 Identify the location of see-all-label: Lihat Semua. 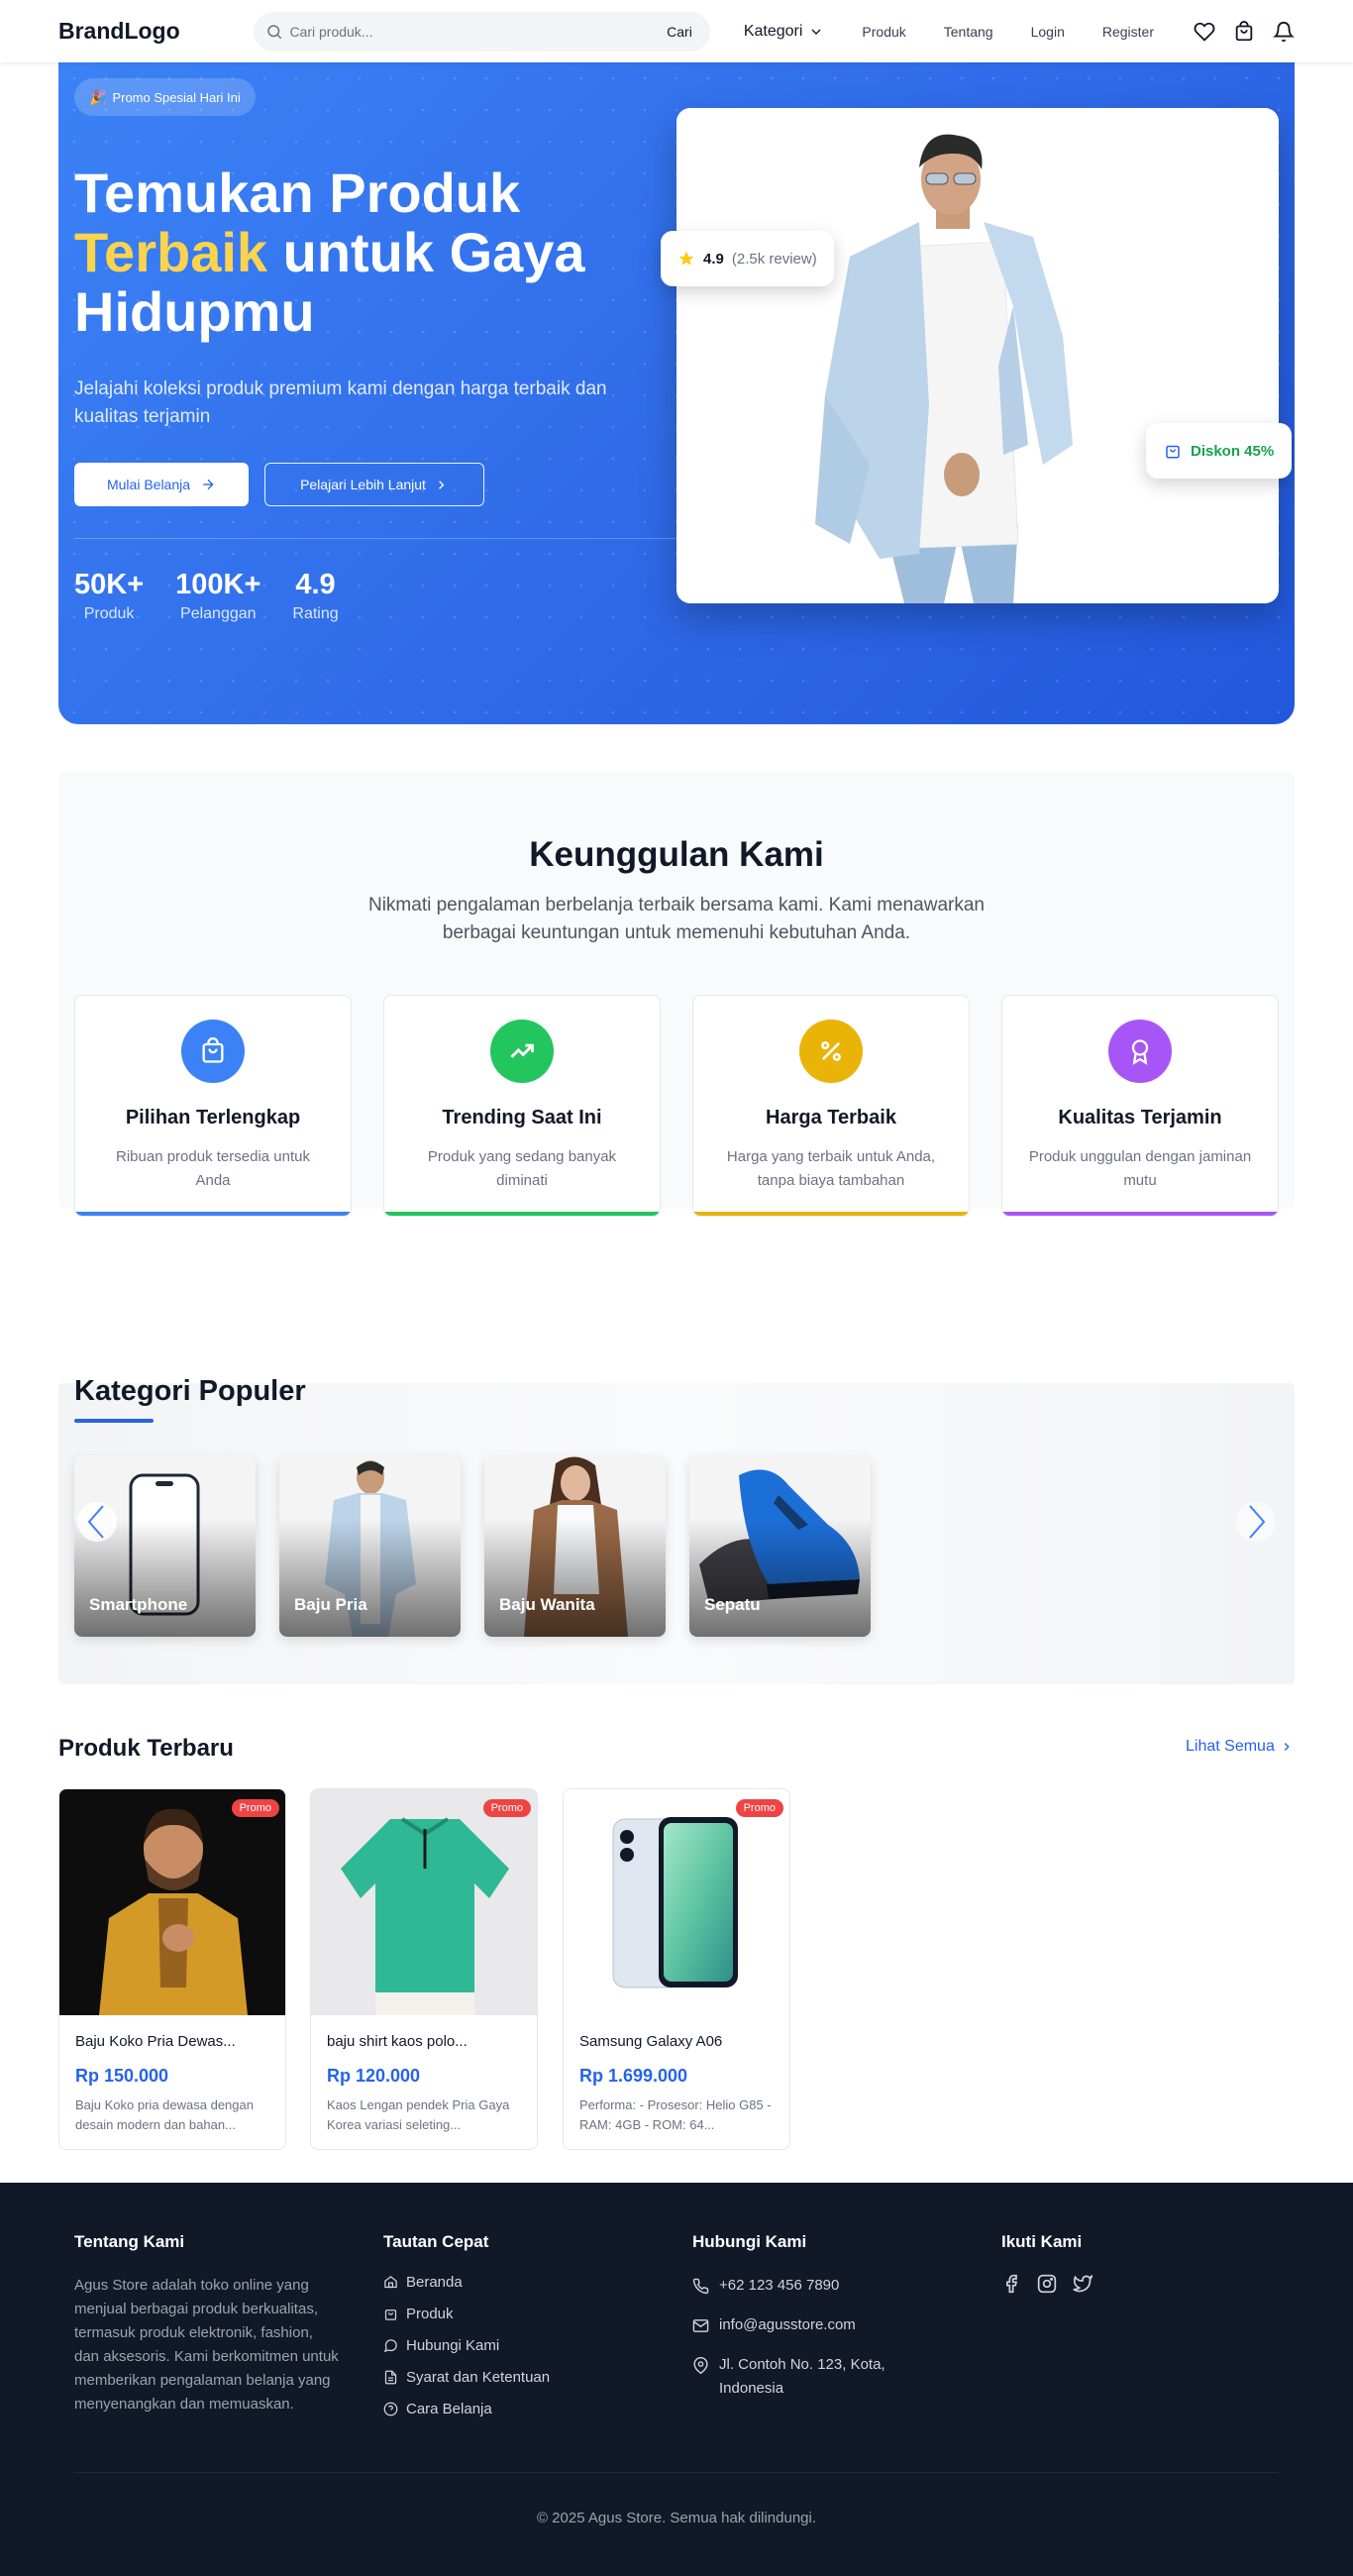
(1230, 1747).